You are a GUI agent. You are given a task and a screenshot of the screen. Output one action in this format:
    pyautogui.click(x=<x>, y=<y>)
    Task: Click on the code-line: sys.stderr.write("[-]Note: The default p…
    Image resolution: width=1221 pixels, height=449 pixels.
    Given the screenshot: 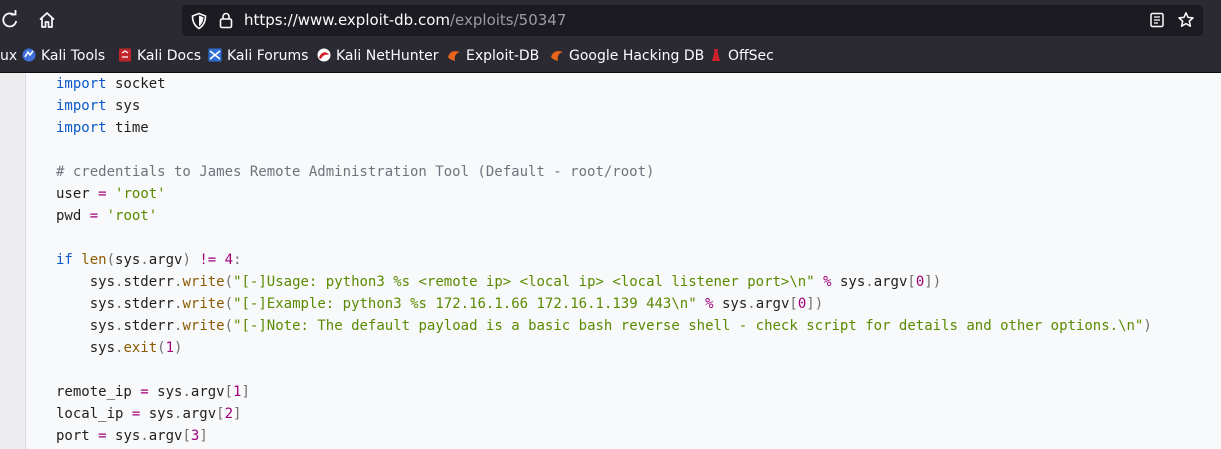 What is the action you would take?
    pyautogui.click(x=604, y=326)
    